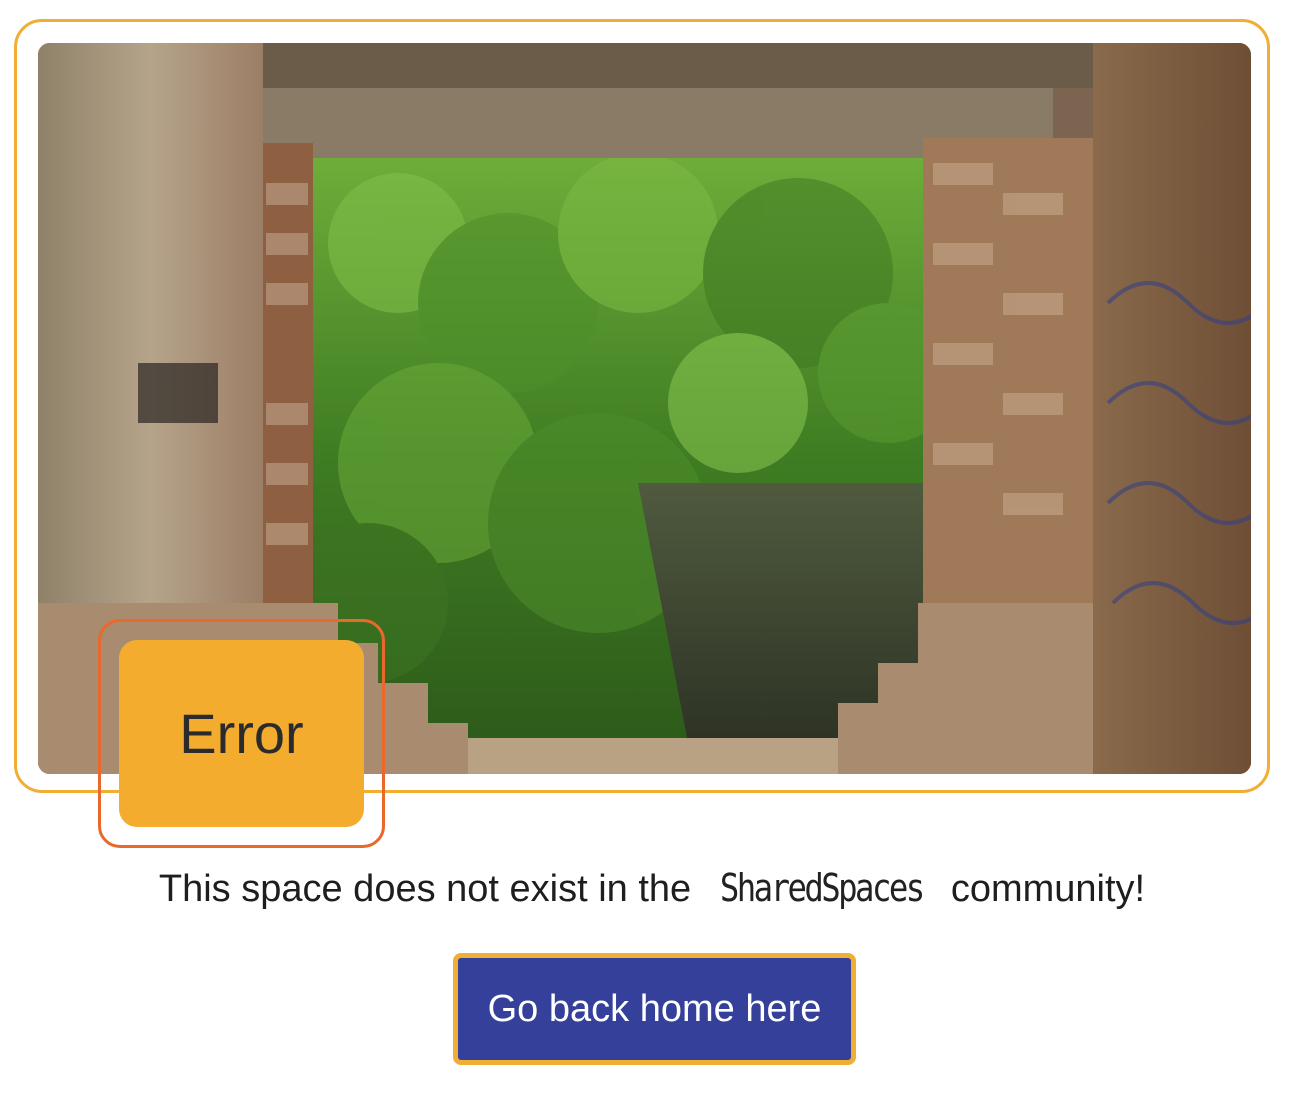 Image resolution: width=1304 pixels, height=1102 pixels. Describe the element at coordinates (1043, 889) in the screenshot. I see `message-suffix: community!` at that location.